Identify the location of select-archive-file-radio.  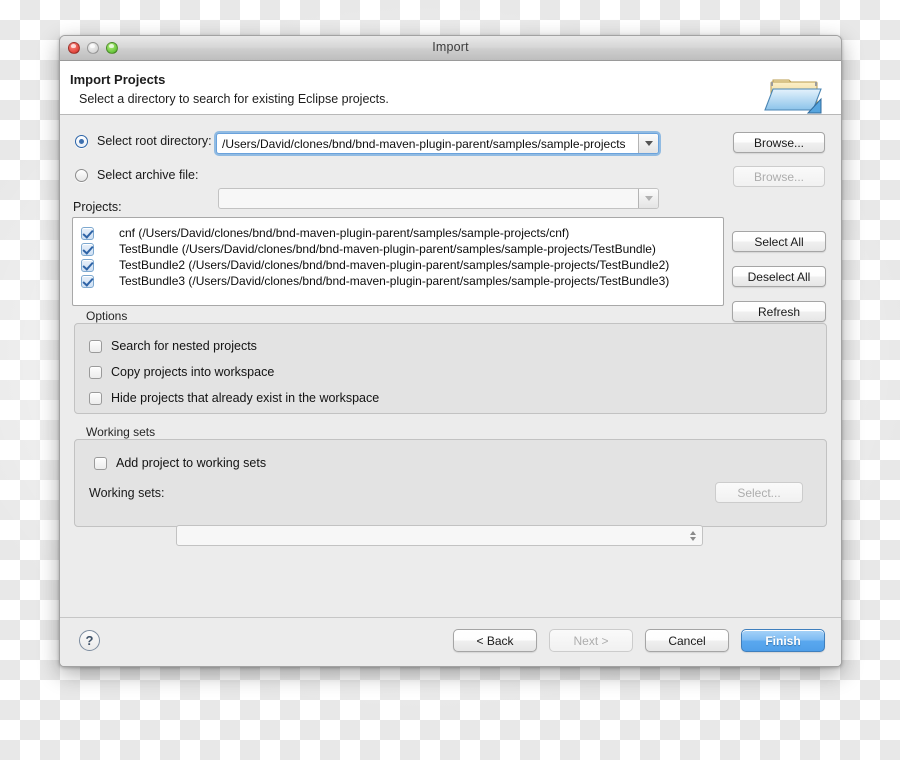
(81, 175).